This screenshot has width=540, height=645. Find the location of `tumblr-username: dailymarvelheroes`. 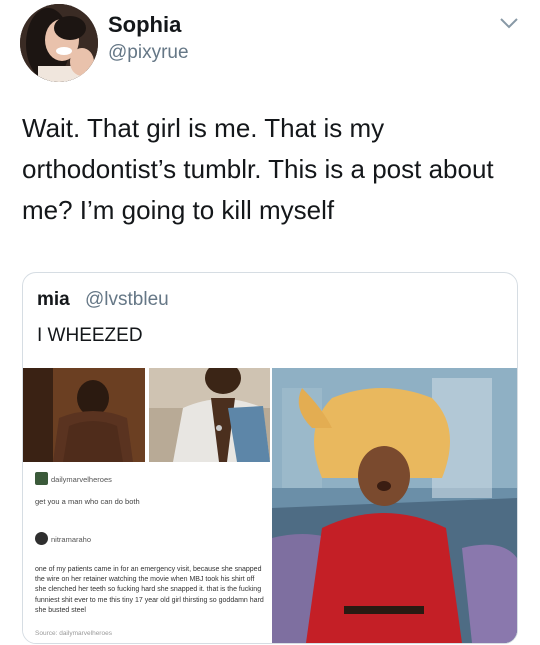

tumblr-username: dailymarvelheroes is located at coordinates (81, 479).